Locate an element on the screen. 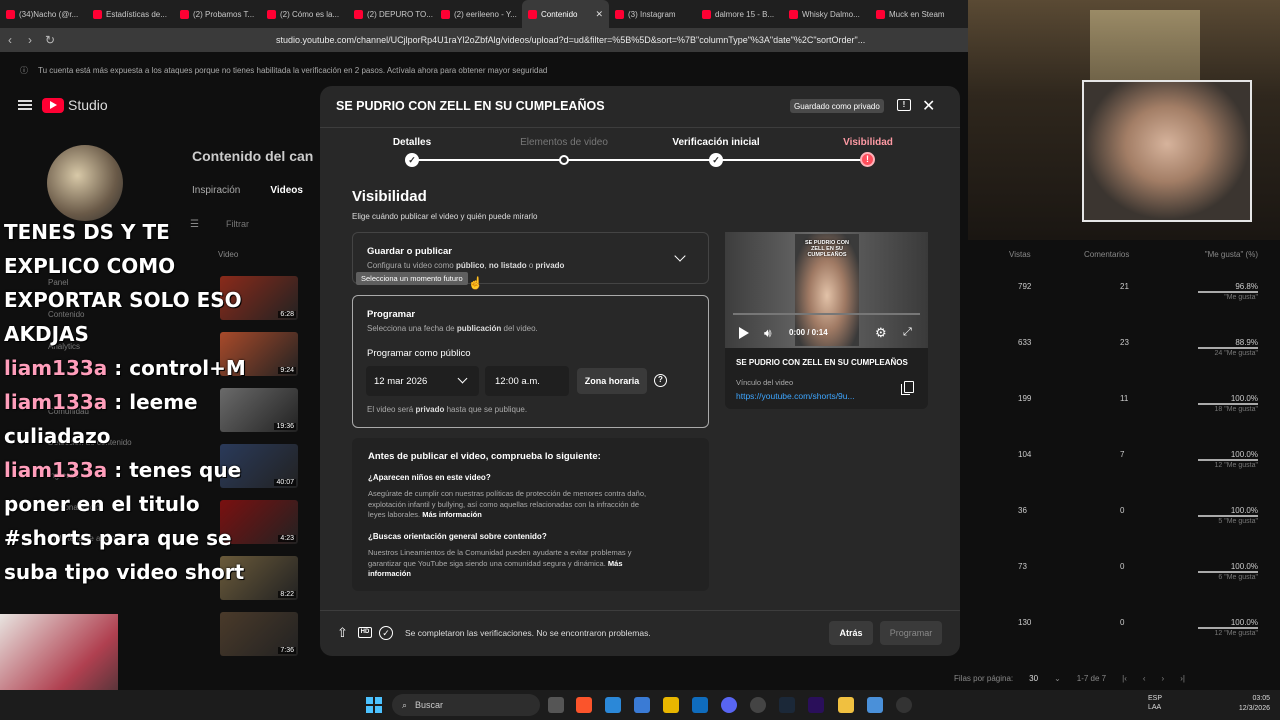 Image resolution: width=1280 pixels, height=720 pixels. note-prefix: El video será is located at coordinates (391, 409).